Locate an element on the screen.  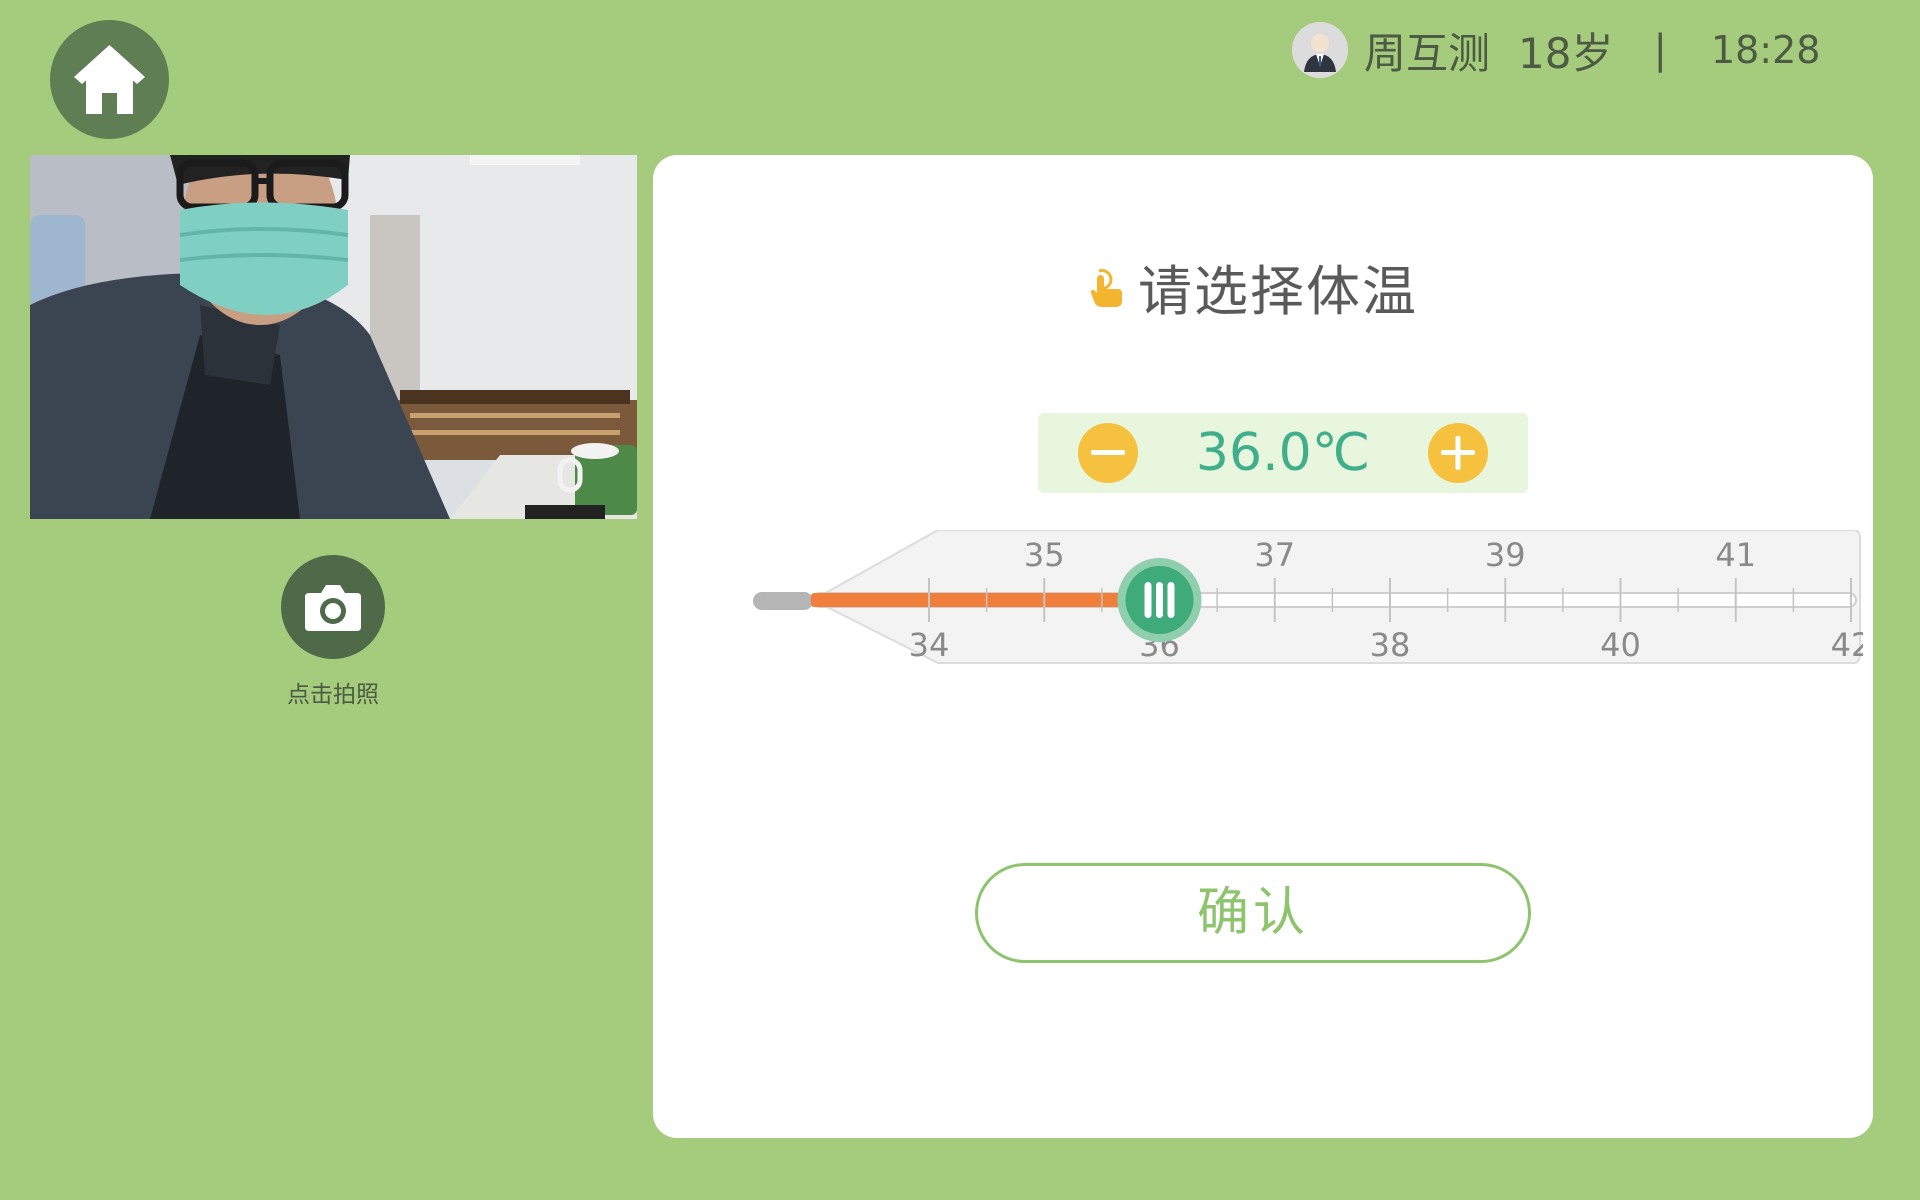
scale-label: 41 is located at coordinates (1735, 555).